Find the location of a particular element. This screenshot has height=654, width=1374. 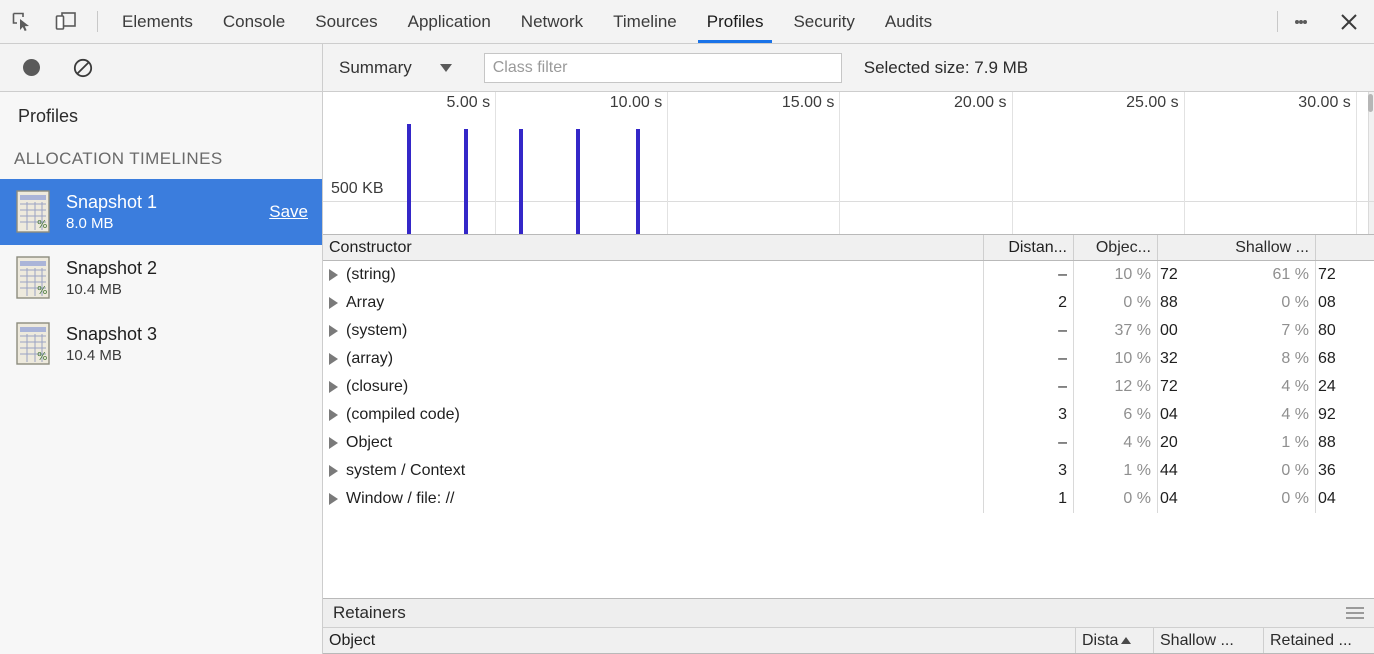

tab-profiles: Profiles is located at coordinates (735, 21).